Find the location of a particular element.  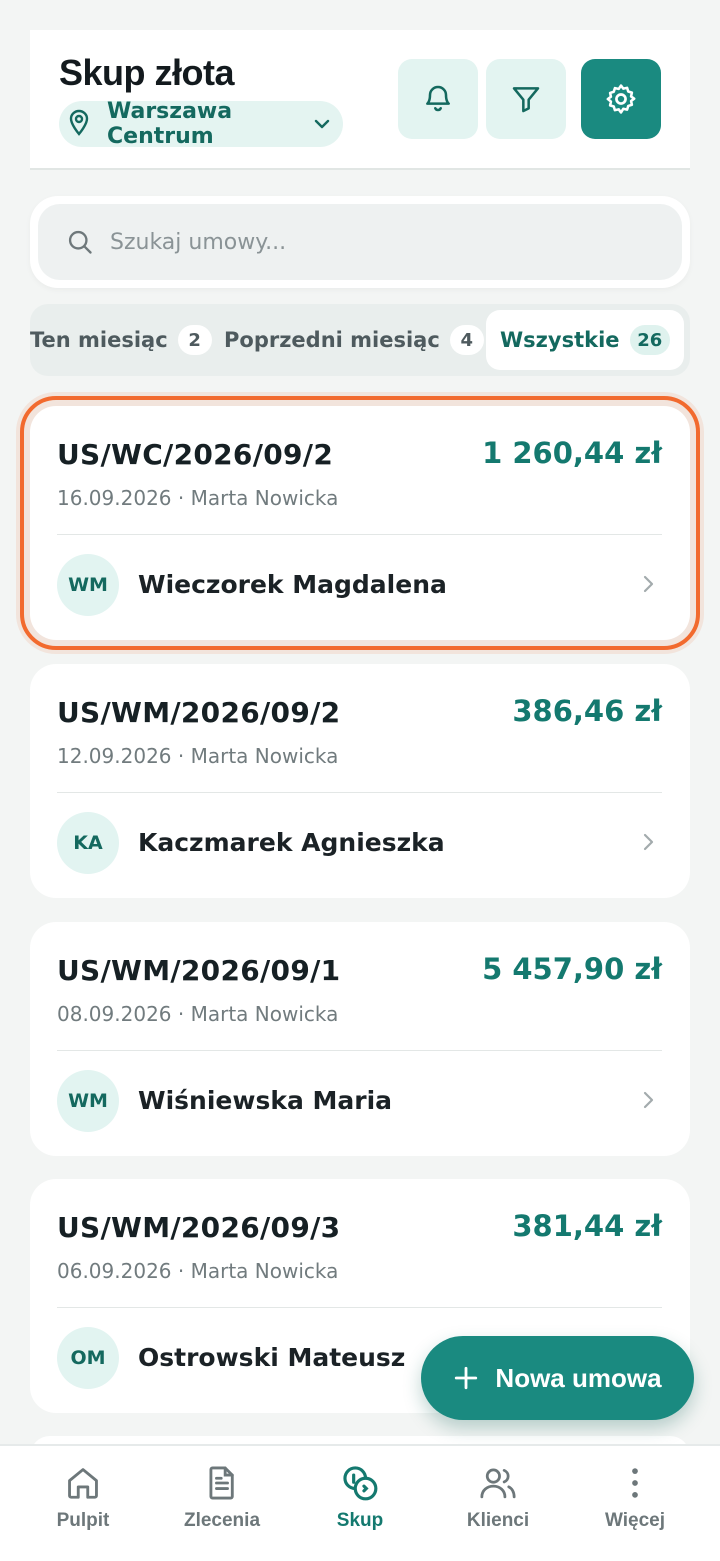

nav-label: Więcej is located at coordinates (635, 1520).